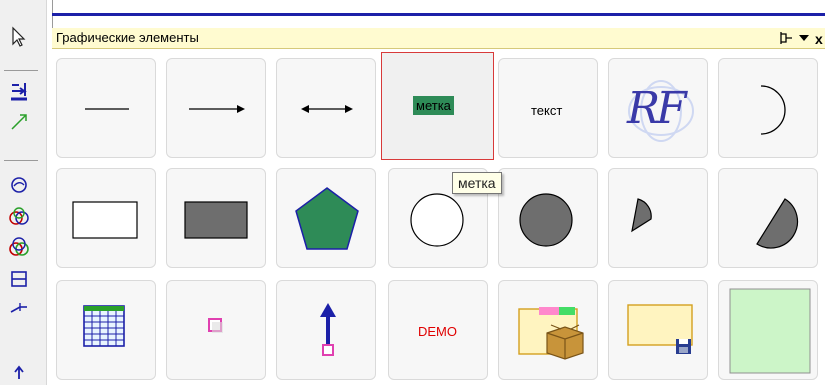 The width and height of the screenshot is (825, 386). What do you see at coordinates (641, 215) in the screenshot?
I see `sector-icon` at bounding box center [641, 215].